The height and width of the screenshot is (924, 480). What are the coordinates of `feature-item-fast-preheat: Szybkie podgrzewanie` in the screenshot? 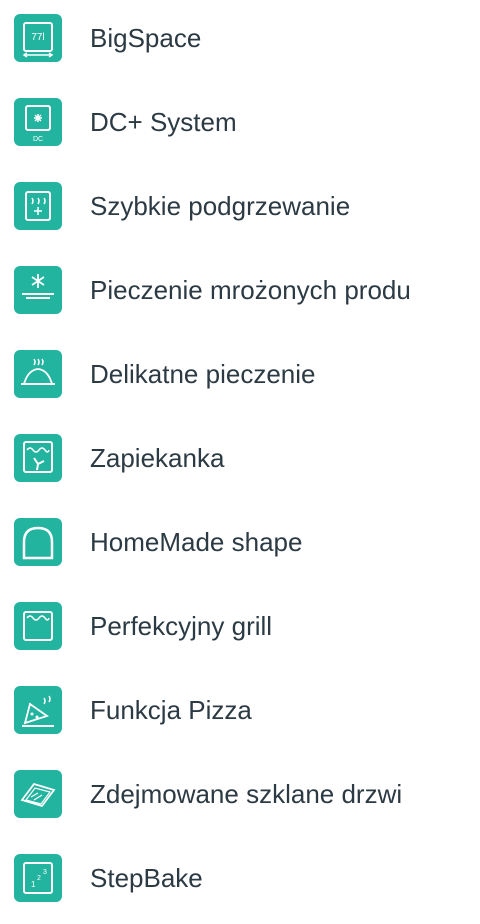 It's located at (240, 213).